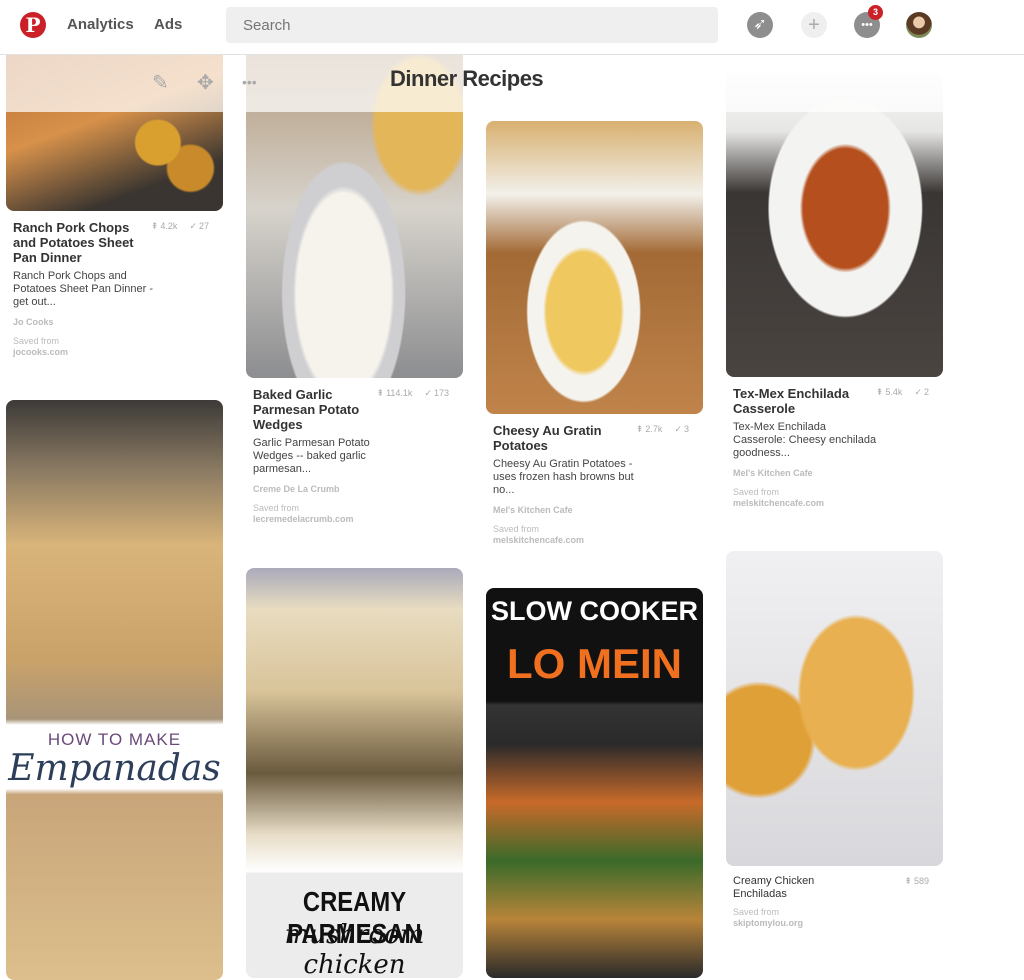 This screenshot has height=980, width=1024. Describe the element at coordinates (894, 392) in the screenshot. I see `repin-count: 5.4k` at that location.